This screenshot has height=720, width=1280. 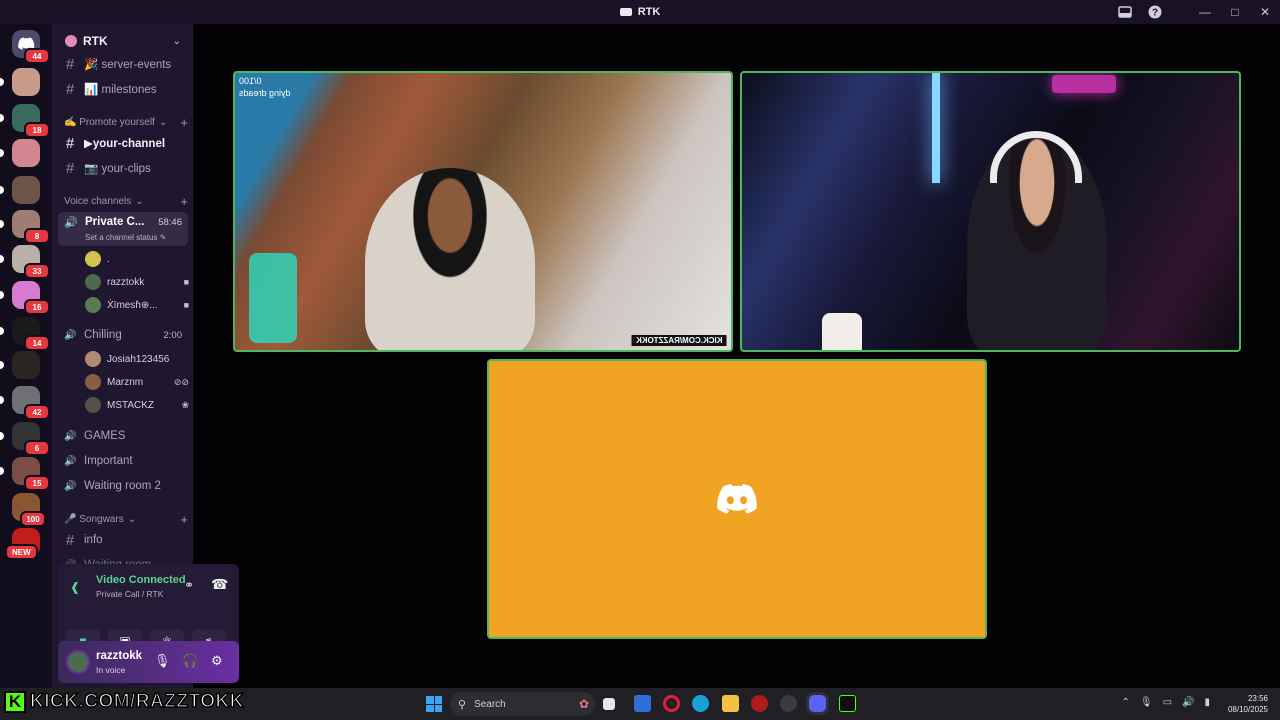 What do you see at coordinates (190, 661) in the screenshot?
I see `headphones-icon: 🎧` at bounding box center [190, 661].